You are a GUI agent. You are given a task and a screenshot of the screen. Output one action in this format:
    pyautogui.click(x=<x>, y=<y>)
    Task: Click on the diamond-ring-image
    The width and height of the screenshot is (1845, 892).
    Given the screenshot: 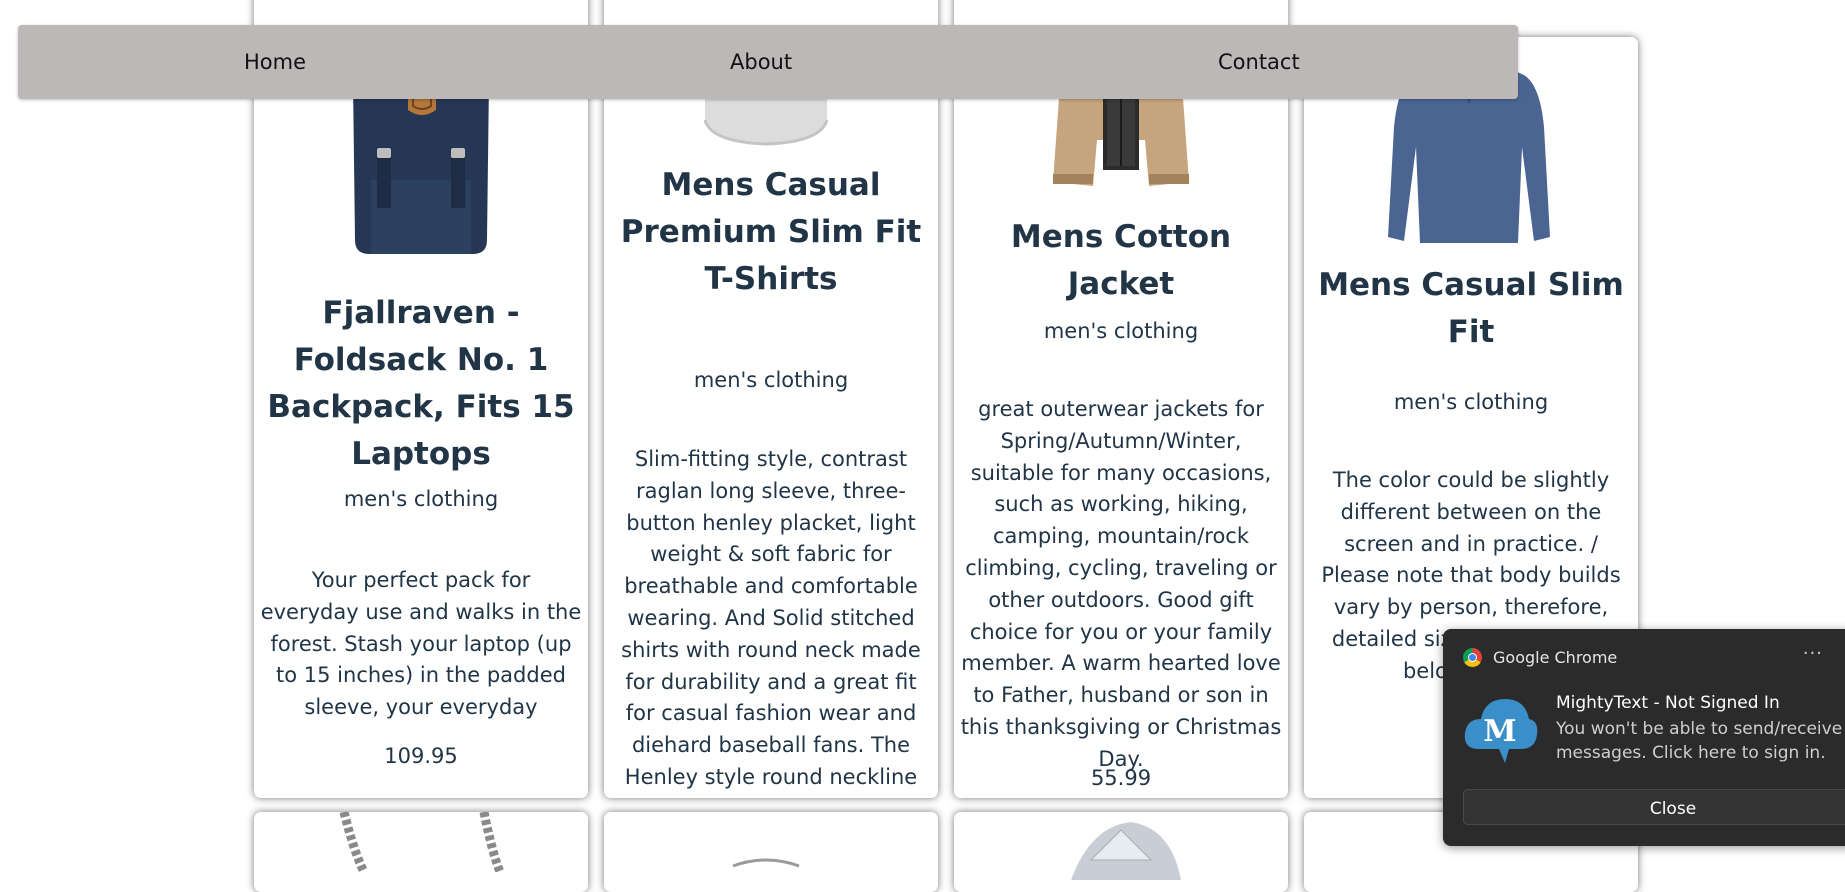 What is the action you would take?
    pyautogui.click(x=1126, y=851)
    